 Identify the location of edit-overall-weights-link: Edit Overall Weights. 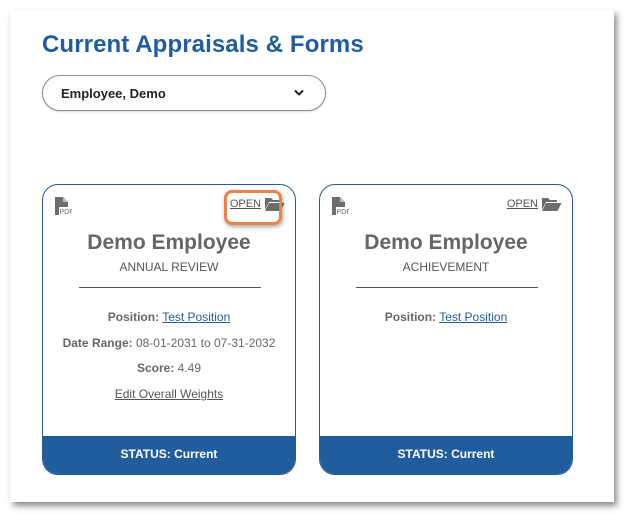
(169, 394).